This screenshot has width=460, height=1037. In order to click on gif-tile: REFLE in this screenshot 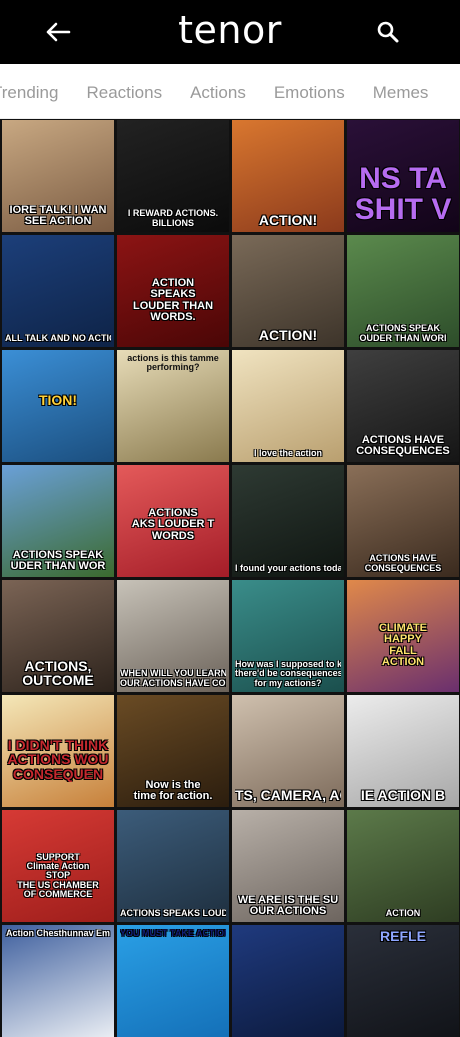, I will do `click(403, 981)`.